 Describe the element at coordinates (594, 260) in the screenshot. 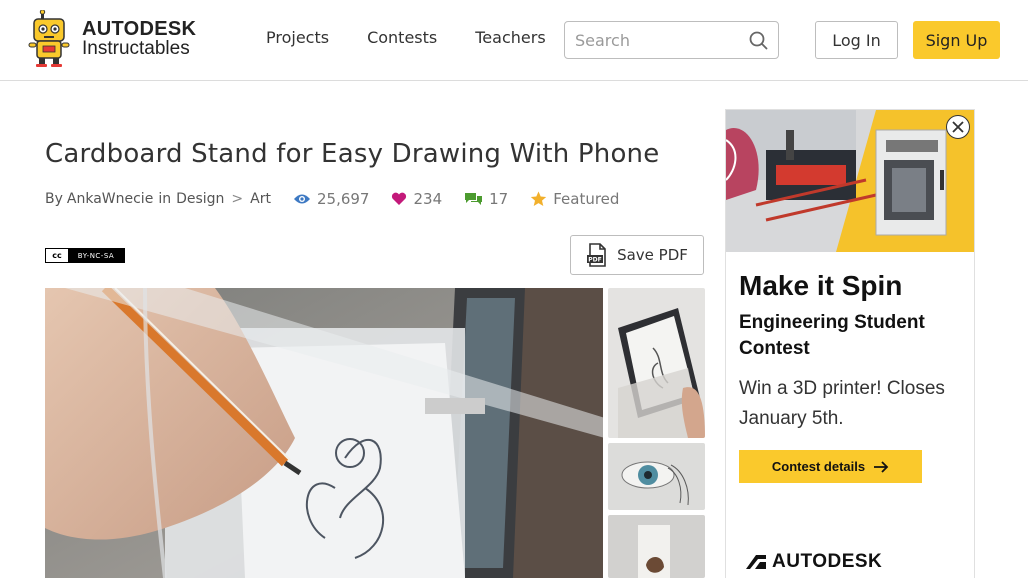

I see `svg-text: PDF` at that location.